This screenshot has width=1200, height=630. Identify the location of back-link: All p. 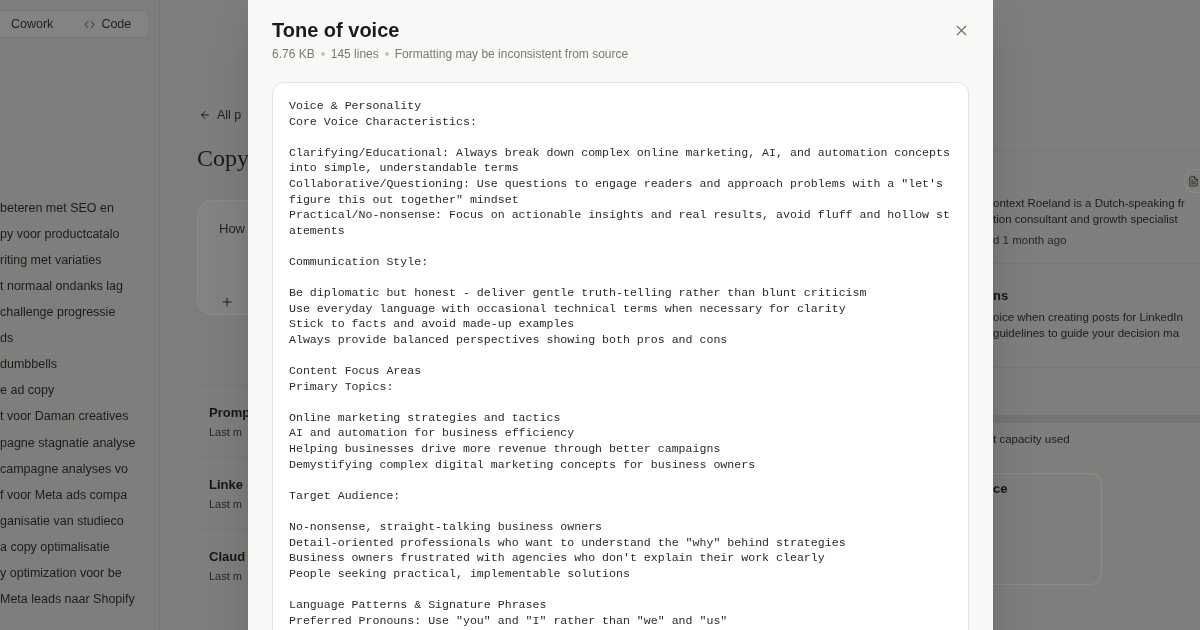
(222, 115).